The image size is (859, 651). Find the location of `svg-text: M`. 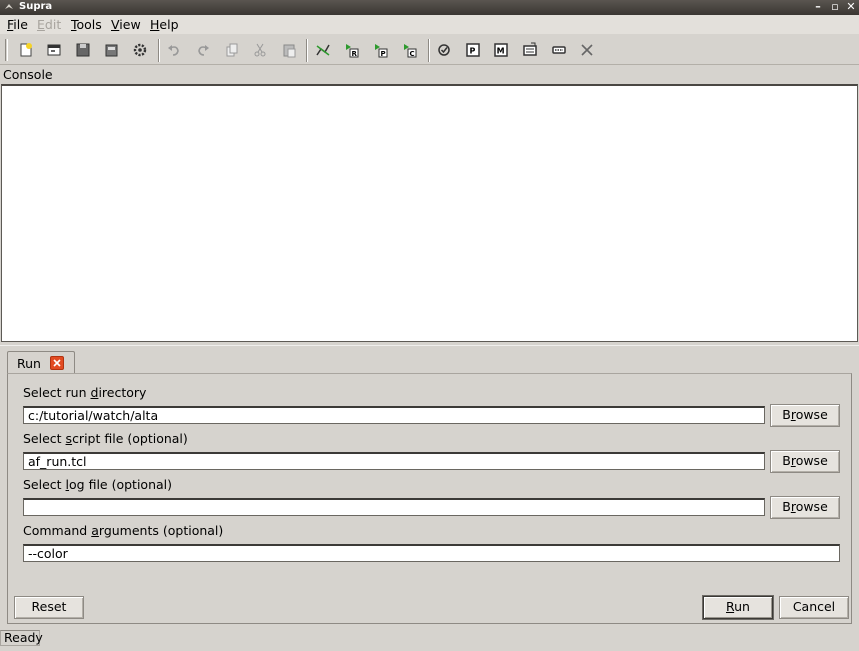

svg-text: M is located at coordinates (501, 51).